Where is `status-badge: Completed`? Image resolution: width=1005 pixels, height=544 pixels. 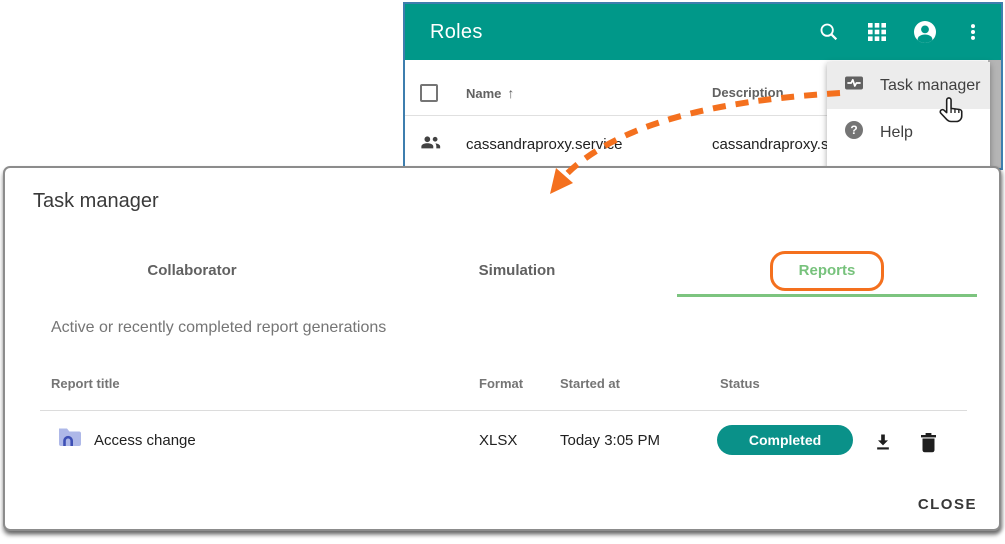 status-badge: Completed is located at coordinates (785, 440).